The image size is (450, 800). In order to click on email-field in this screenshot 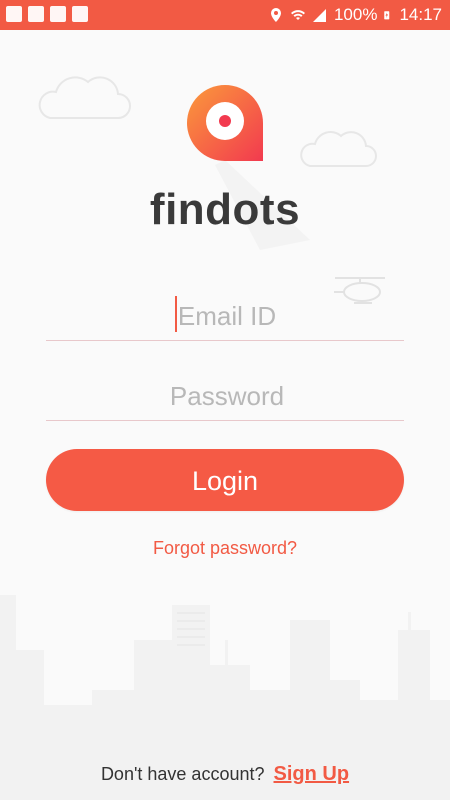, I will do `click(227, 316)`.